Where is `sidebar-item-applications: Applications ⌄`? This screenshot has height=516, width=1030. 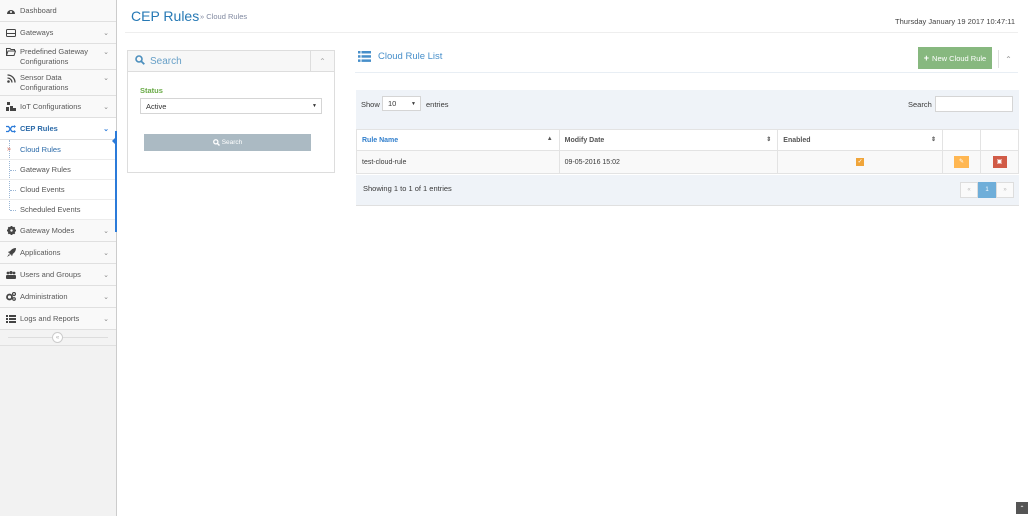
sidebar-item-applications: Applications ⌄ is located at coordinates (58, 253).